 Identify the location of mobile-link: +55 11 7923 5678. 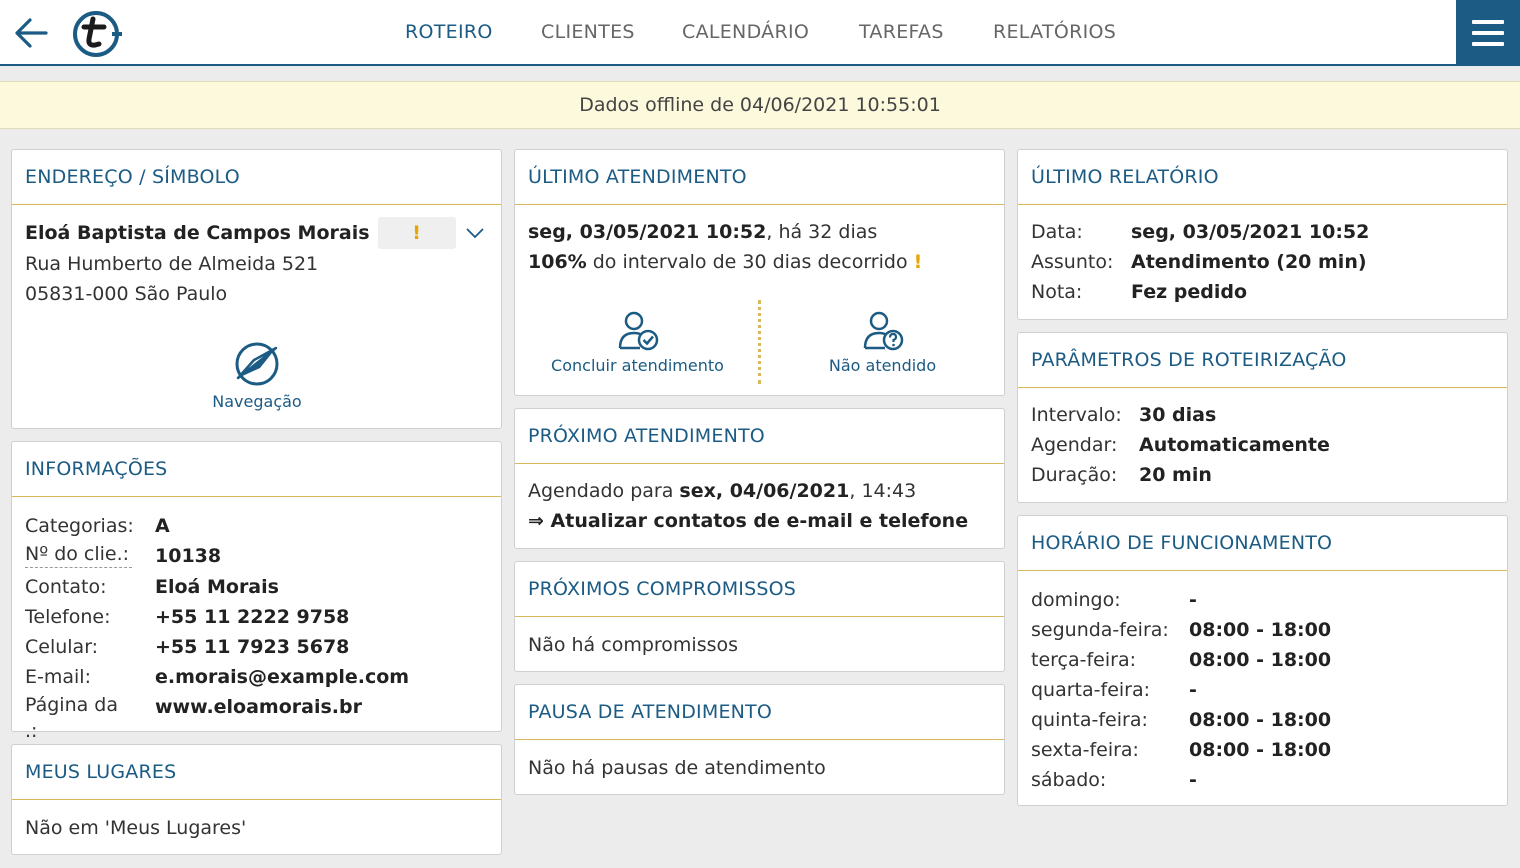
(252, 647).